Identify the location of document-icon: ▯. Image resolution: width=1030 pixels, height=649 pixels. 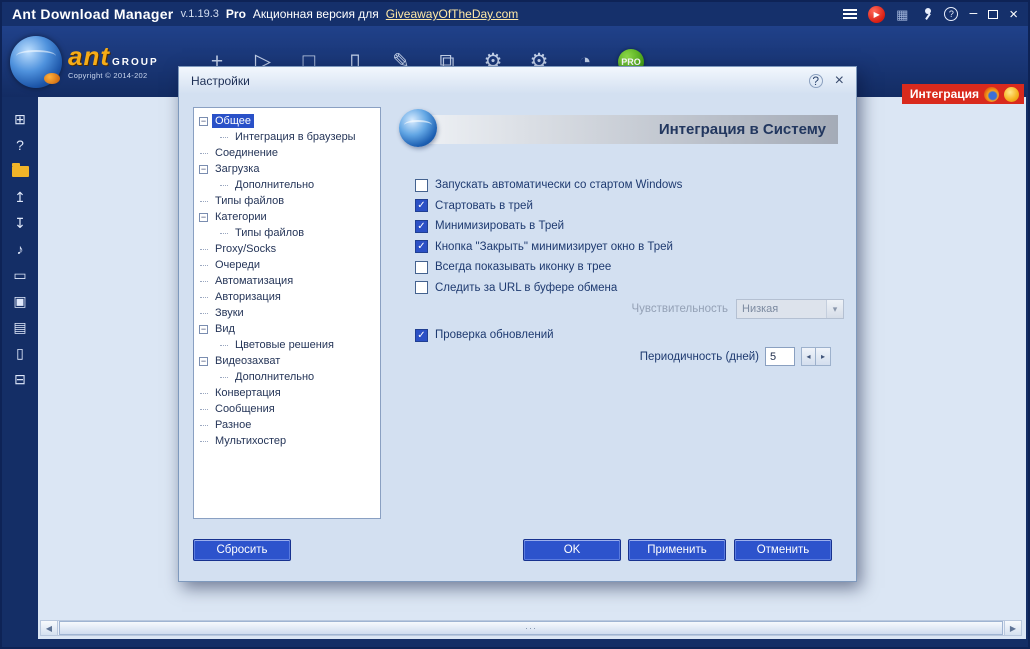
(20, 353).